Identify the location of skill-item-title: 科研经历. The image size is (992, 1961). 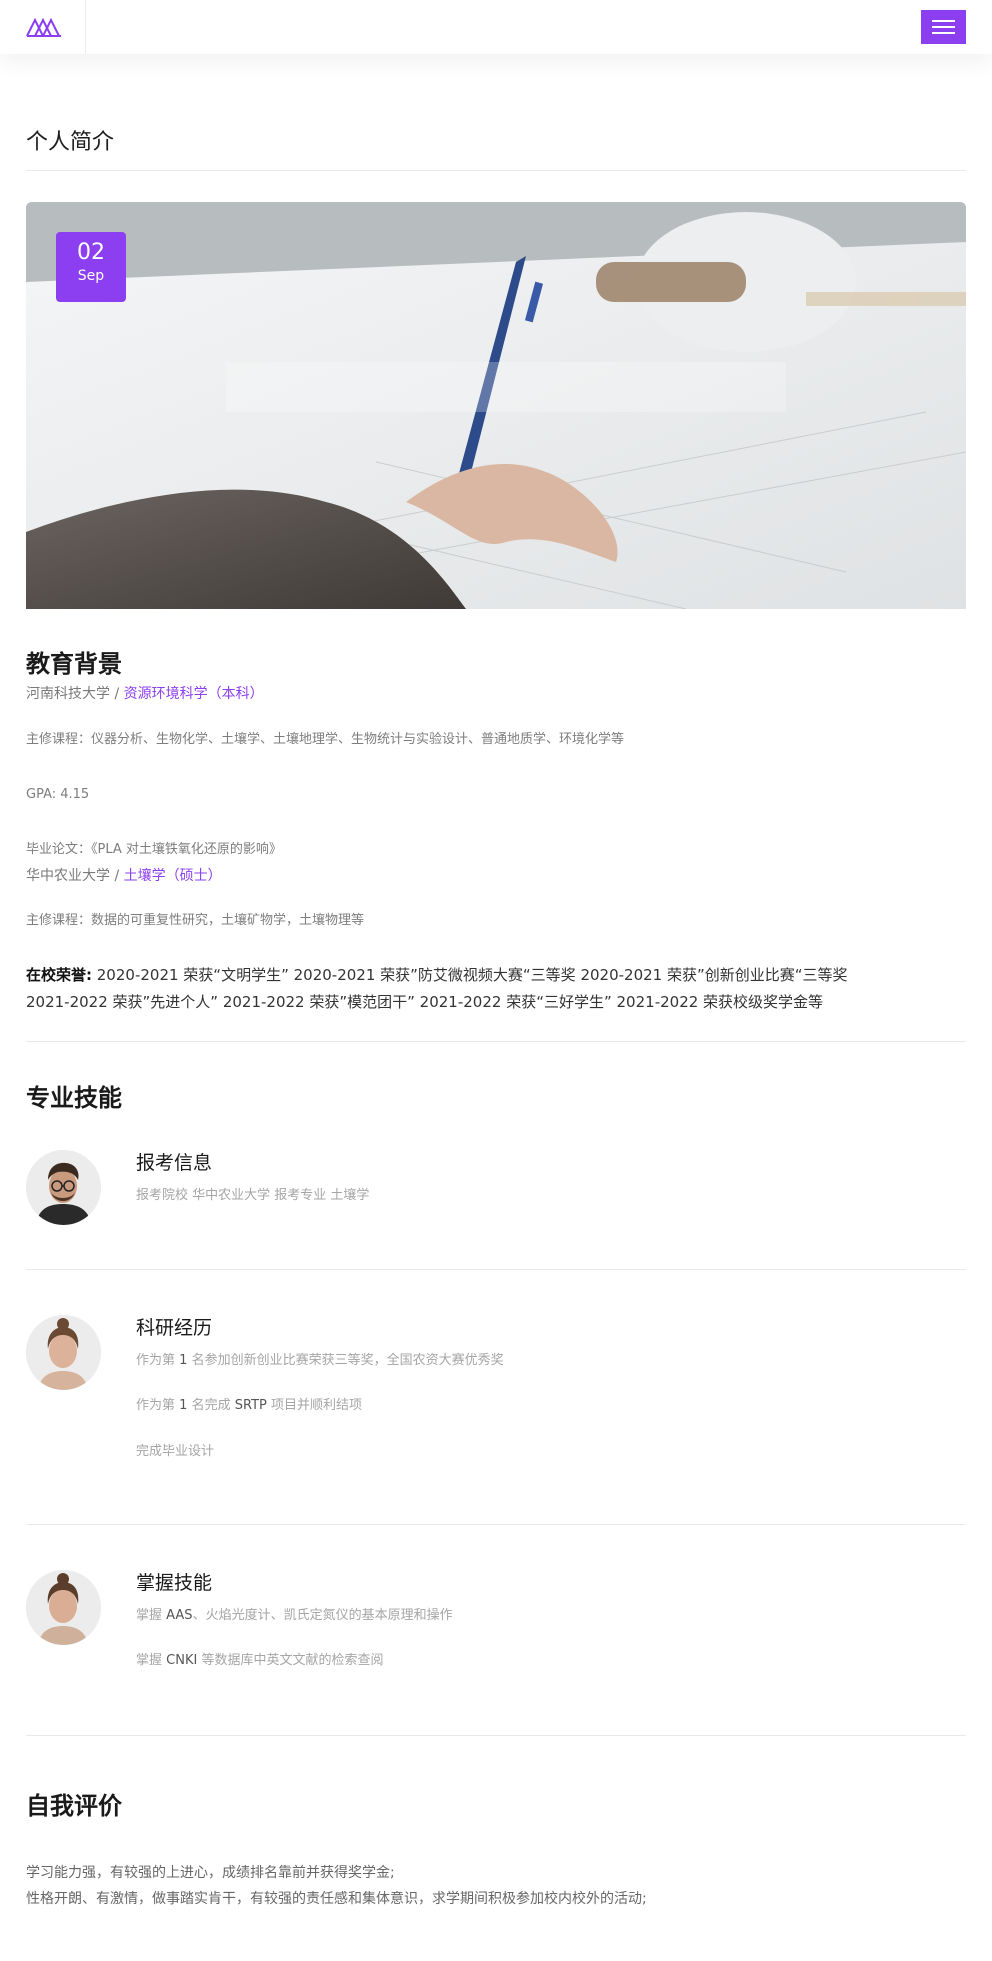
(174, 1328).